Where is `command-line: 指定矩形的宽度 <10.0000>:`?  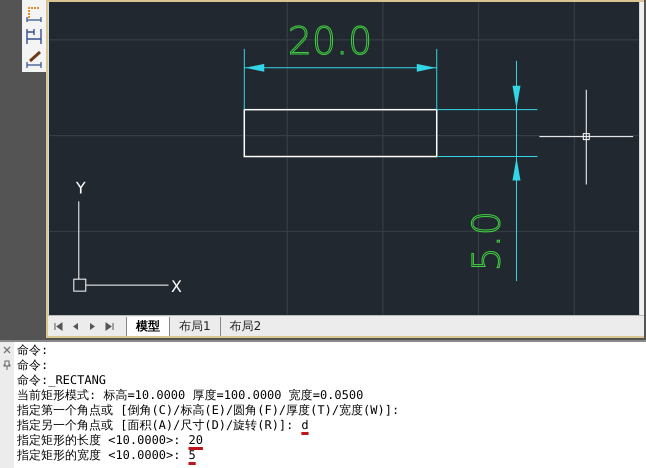 command-line: 指定矩形的宽度 <10.0000>: is located at coordinates (98, 455).